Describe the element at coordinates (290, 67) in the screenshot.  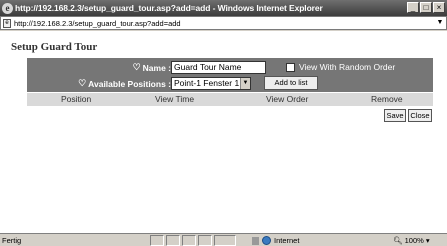
I see `random-order-checkbox` at that location.